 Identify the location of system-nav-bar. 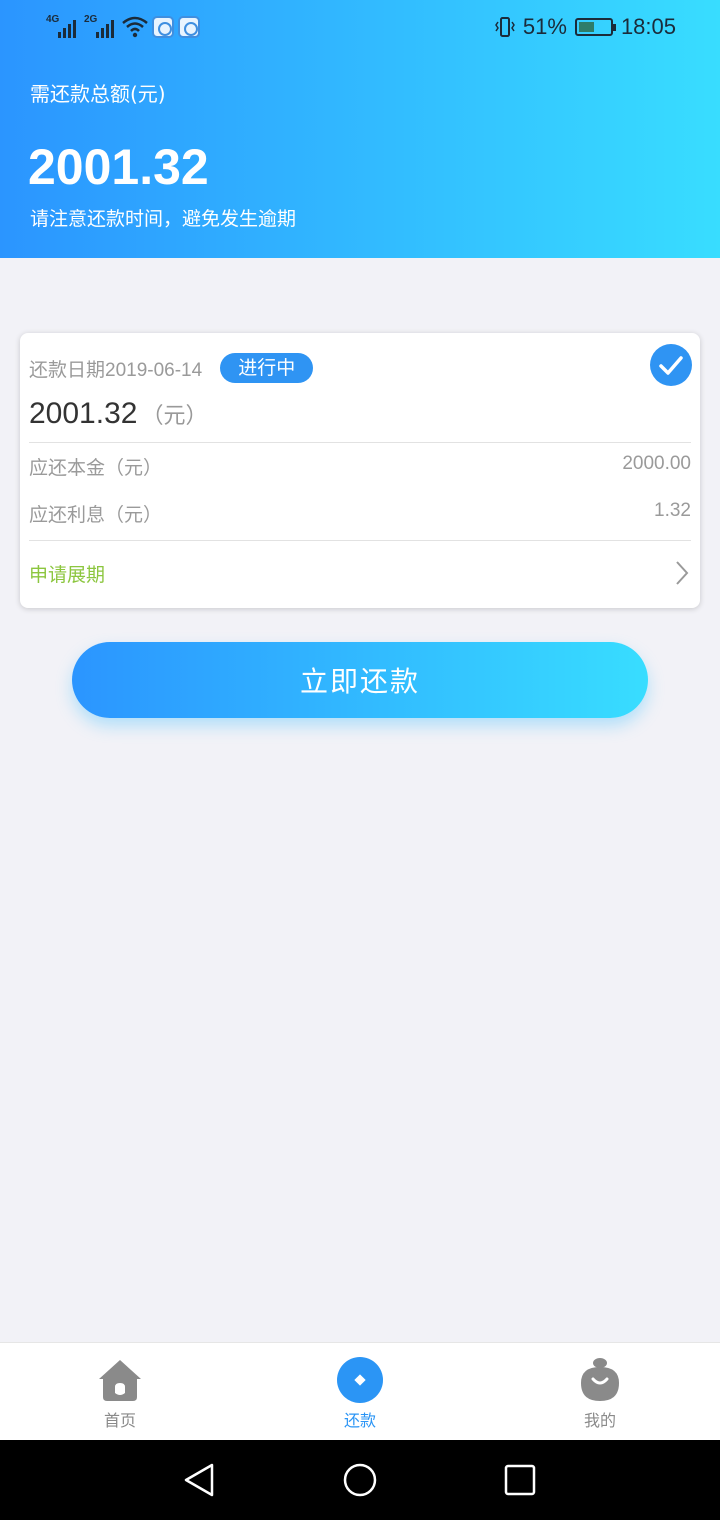
(360, 1480).